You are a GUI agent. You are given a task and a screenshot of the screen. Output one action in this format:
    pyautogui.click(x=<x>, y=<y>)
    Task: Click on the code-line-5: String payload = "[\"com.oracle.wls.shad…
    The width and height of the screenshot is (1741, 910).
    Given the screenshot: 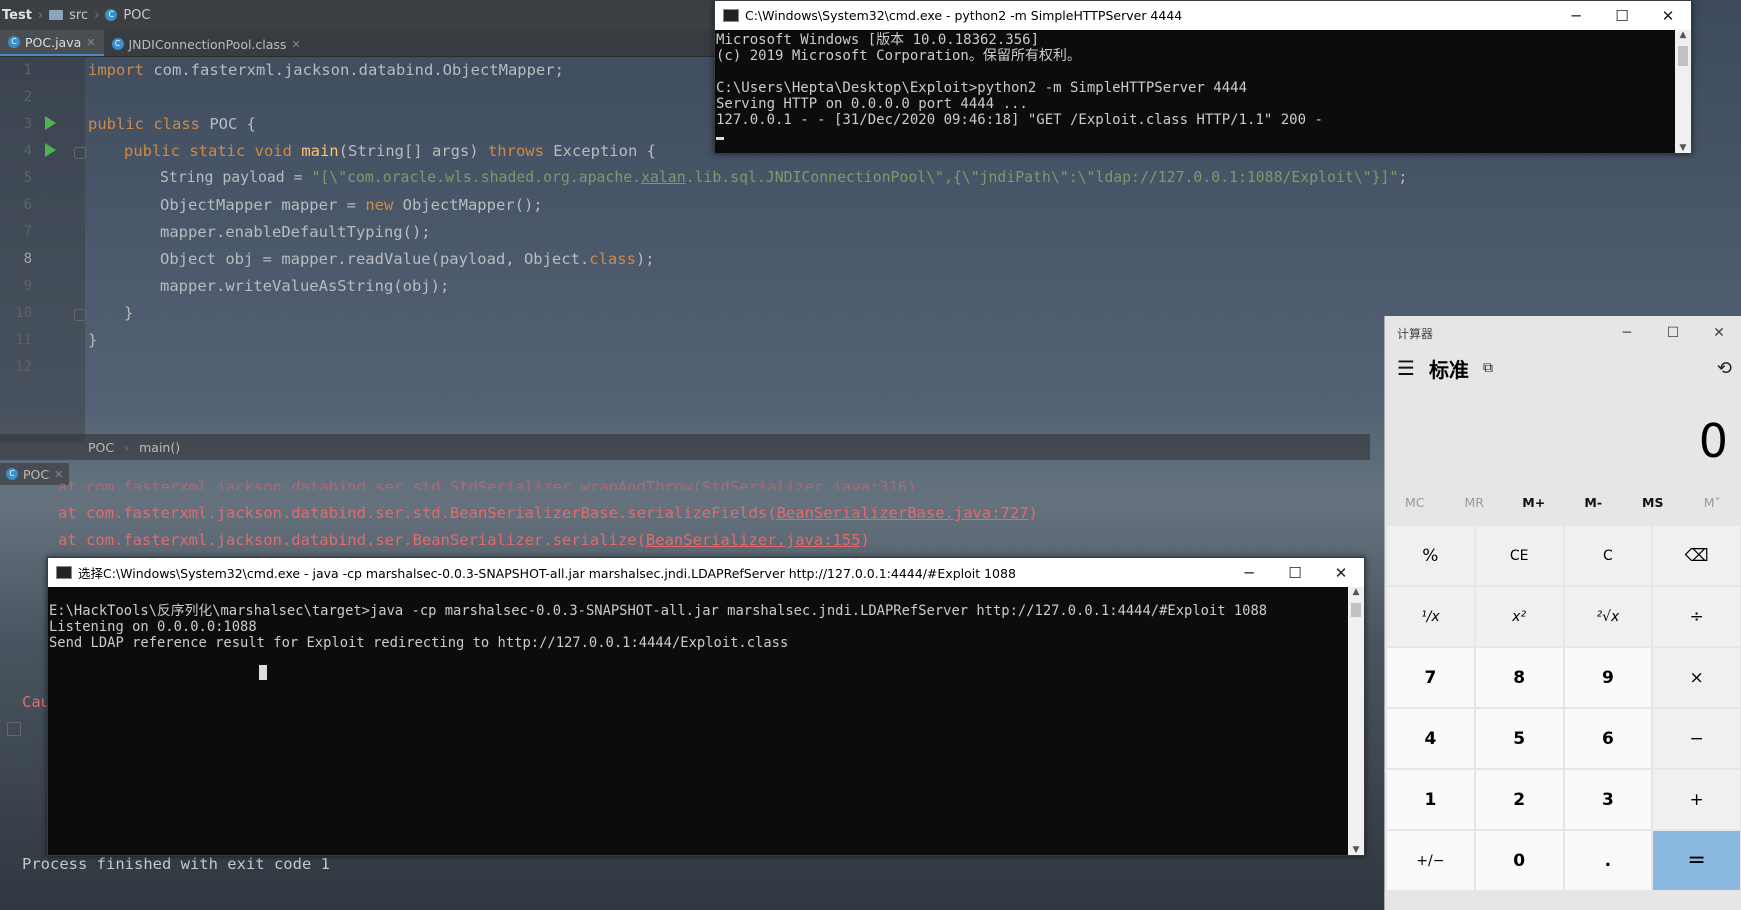 What is the action you would take?
    pyautogui.click(x=783, y=177)
    